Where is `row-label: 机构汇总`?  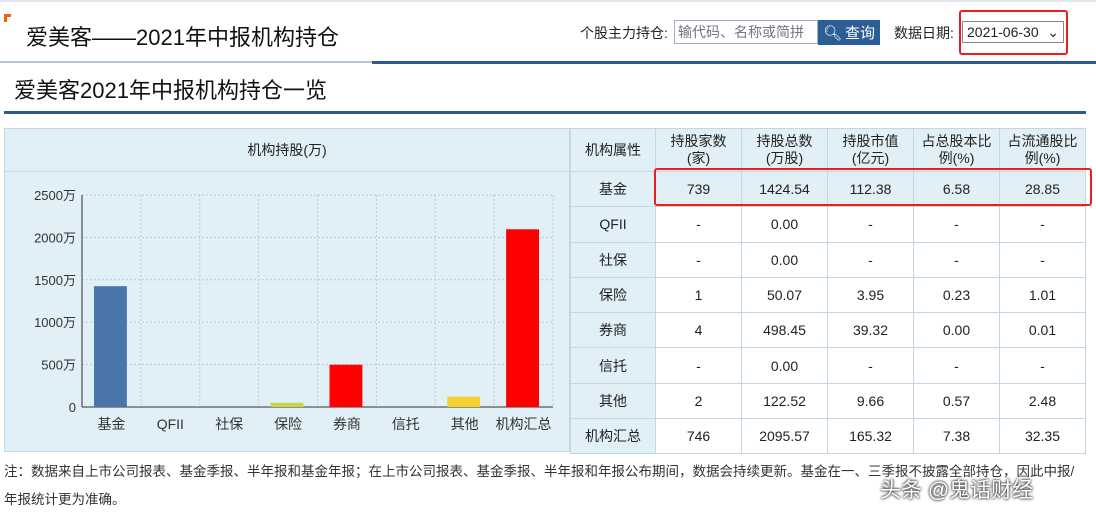 row-label: 机构汇总 is located at coordinates (613, 436).